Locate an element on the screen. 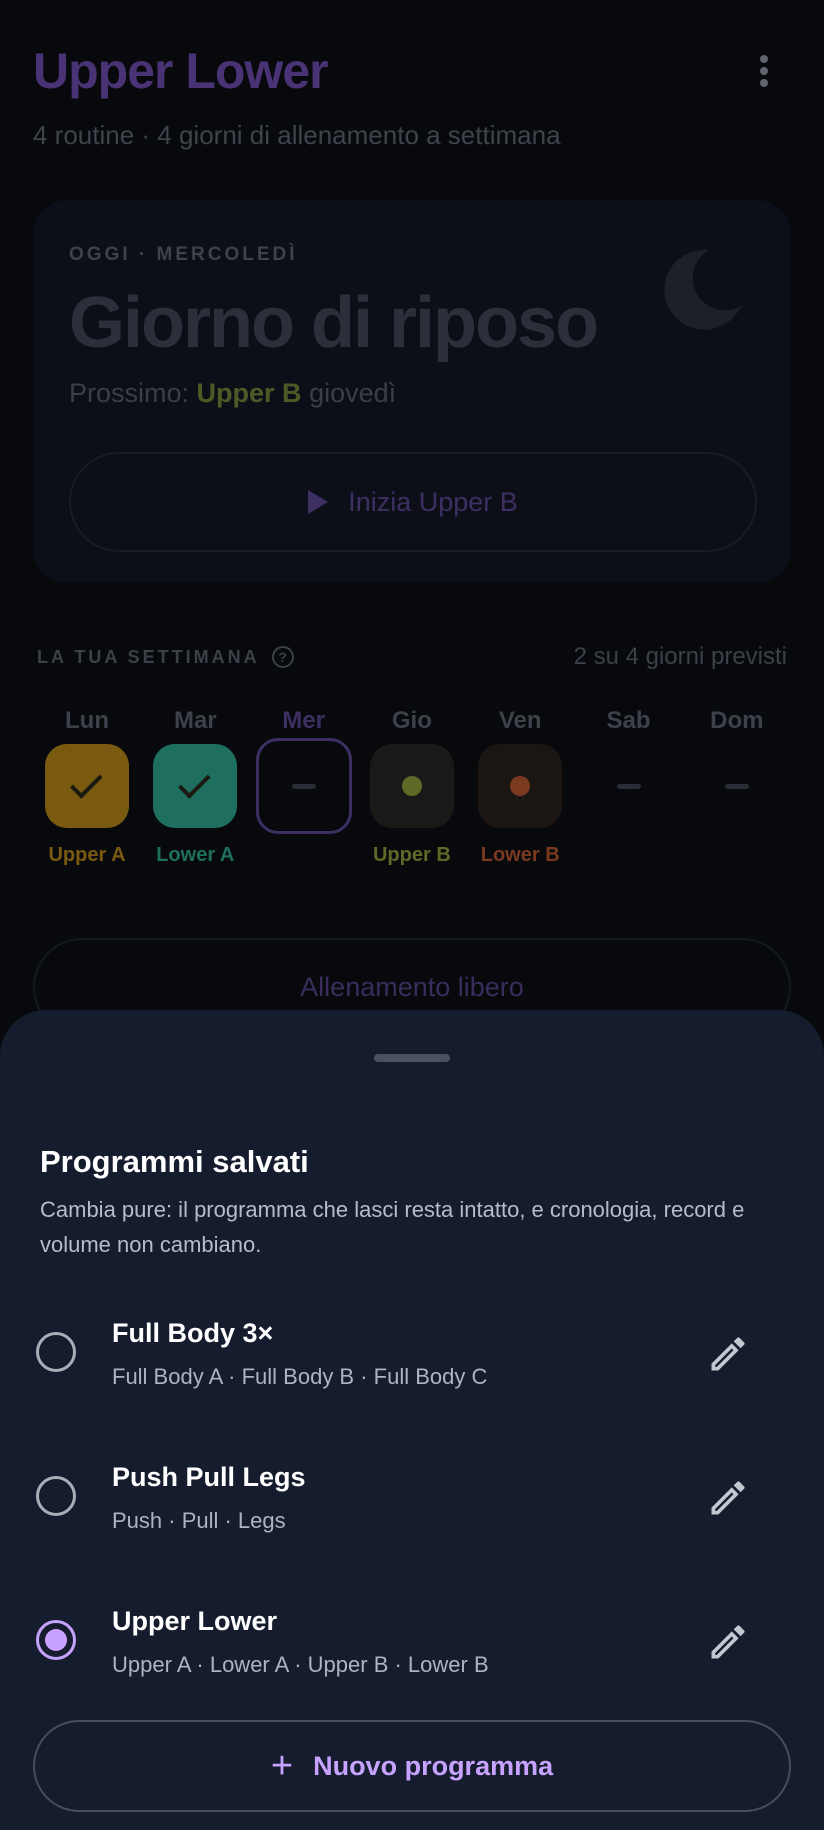 The height and width of the screenshot is (1830, 824). today-label: OGGI · MERCOLEDÌ is located at coordinates (183, 254).